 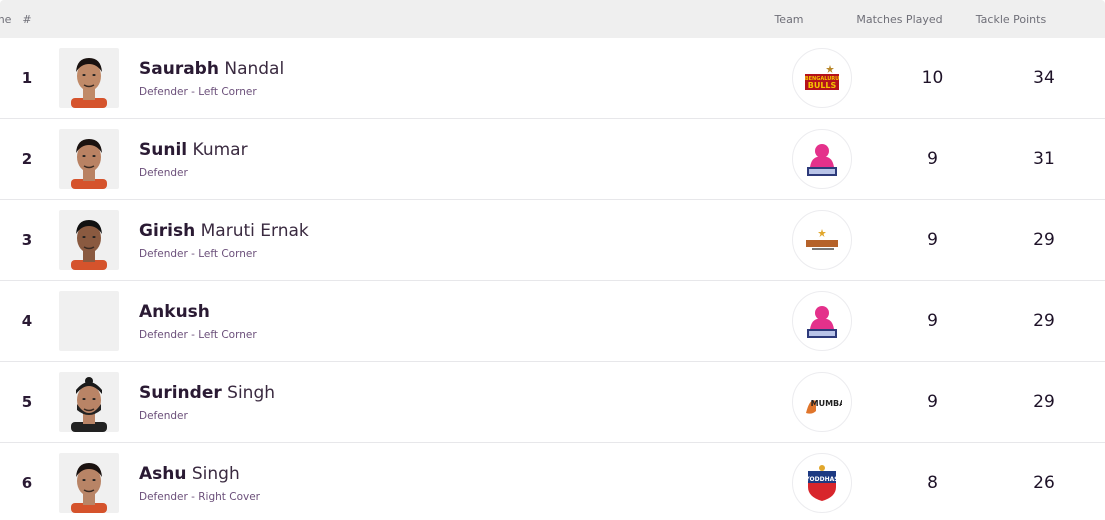 I want to click on svg-text: MUMBA, so click(x=826, y=403).